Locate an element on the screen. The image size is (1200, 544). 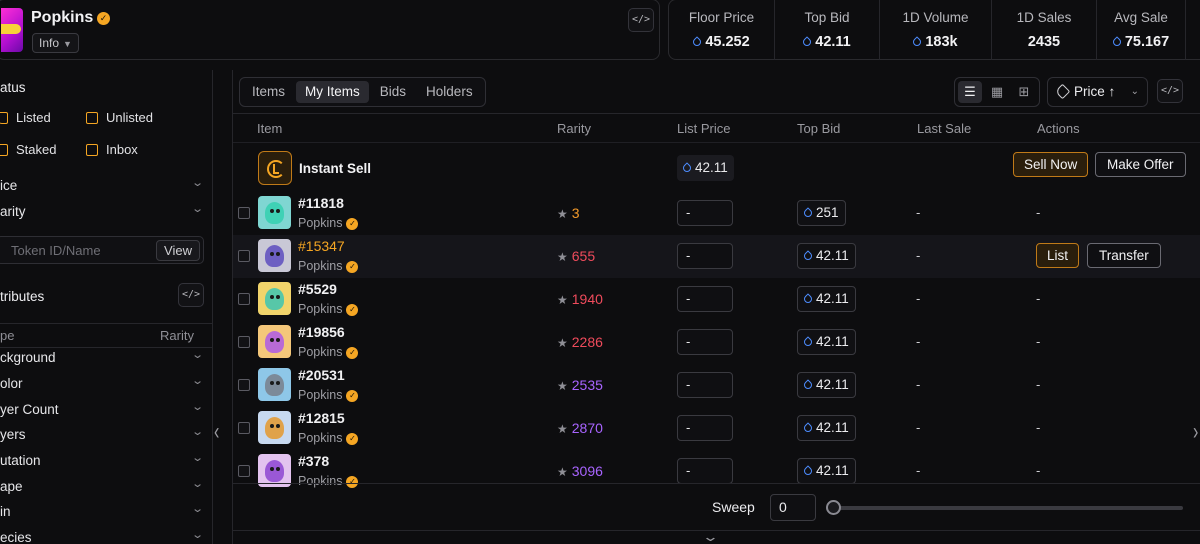
rarity-filter-toggle: arity ⌄ is located at coordinates (106, 212).